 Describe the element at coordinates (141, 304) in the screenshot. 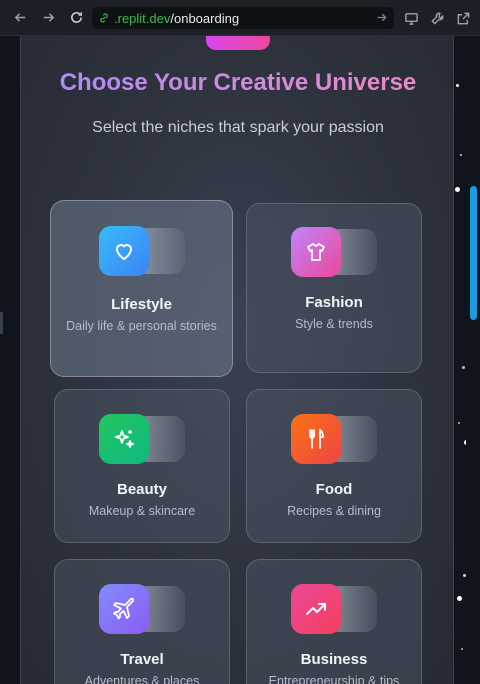

I see `niche-title: Lifestyle` at that location.